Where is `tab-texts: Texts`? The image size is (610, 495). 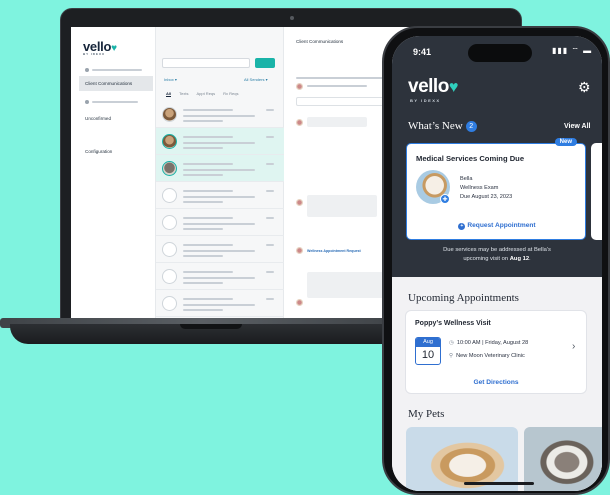
tab-texts: Texts is located at coordinates (183, 94).